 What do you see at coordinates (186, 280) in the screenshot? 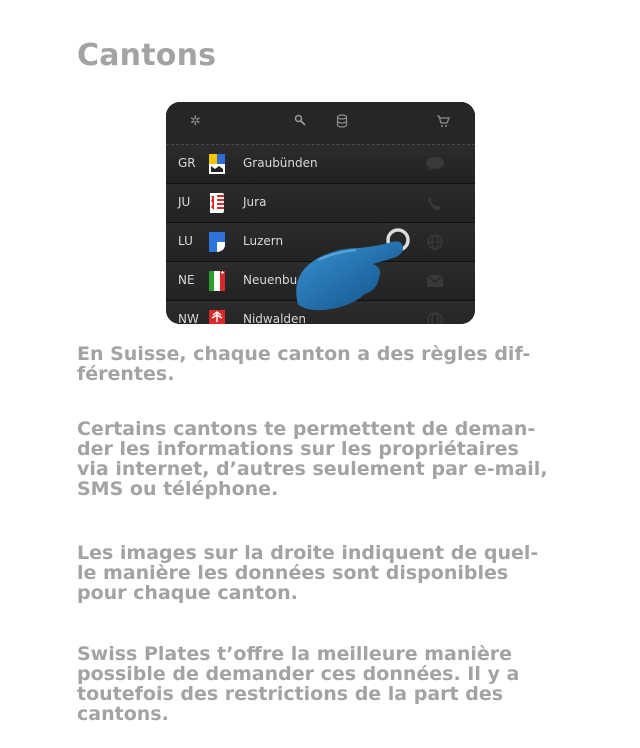
I see `canton-code: NE` at bounding box center [186, 280].